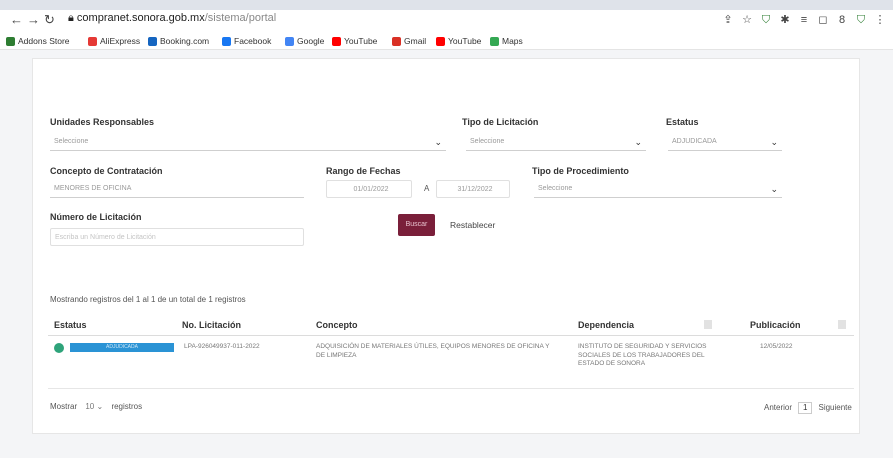 The height and width of the screenshot is (458, 893). I want to click on registros-label: registros, so click(127, 406).